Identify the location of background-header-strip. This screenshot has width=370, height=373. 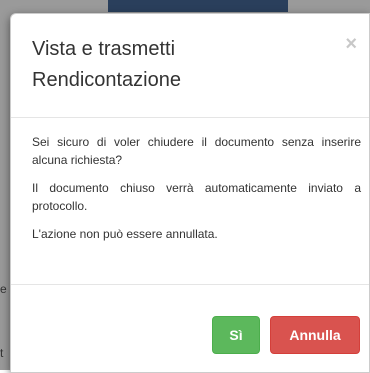
(198, 6).